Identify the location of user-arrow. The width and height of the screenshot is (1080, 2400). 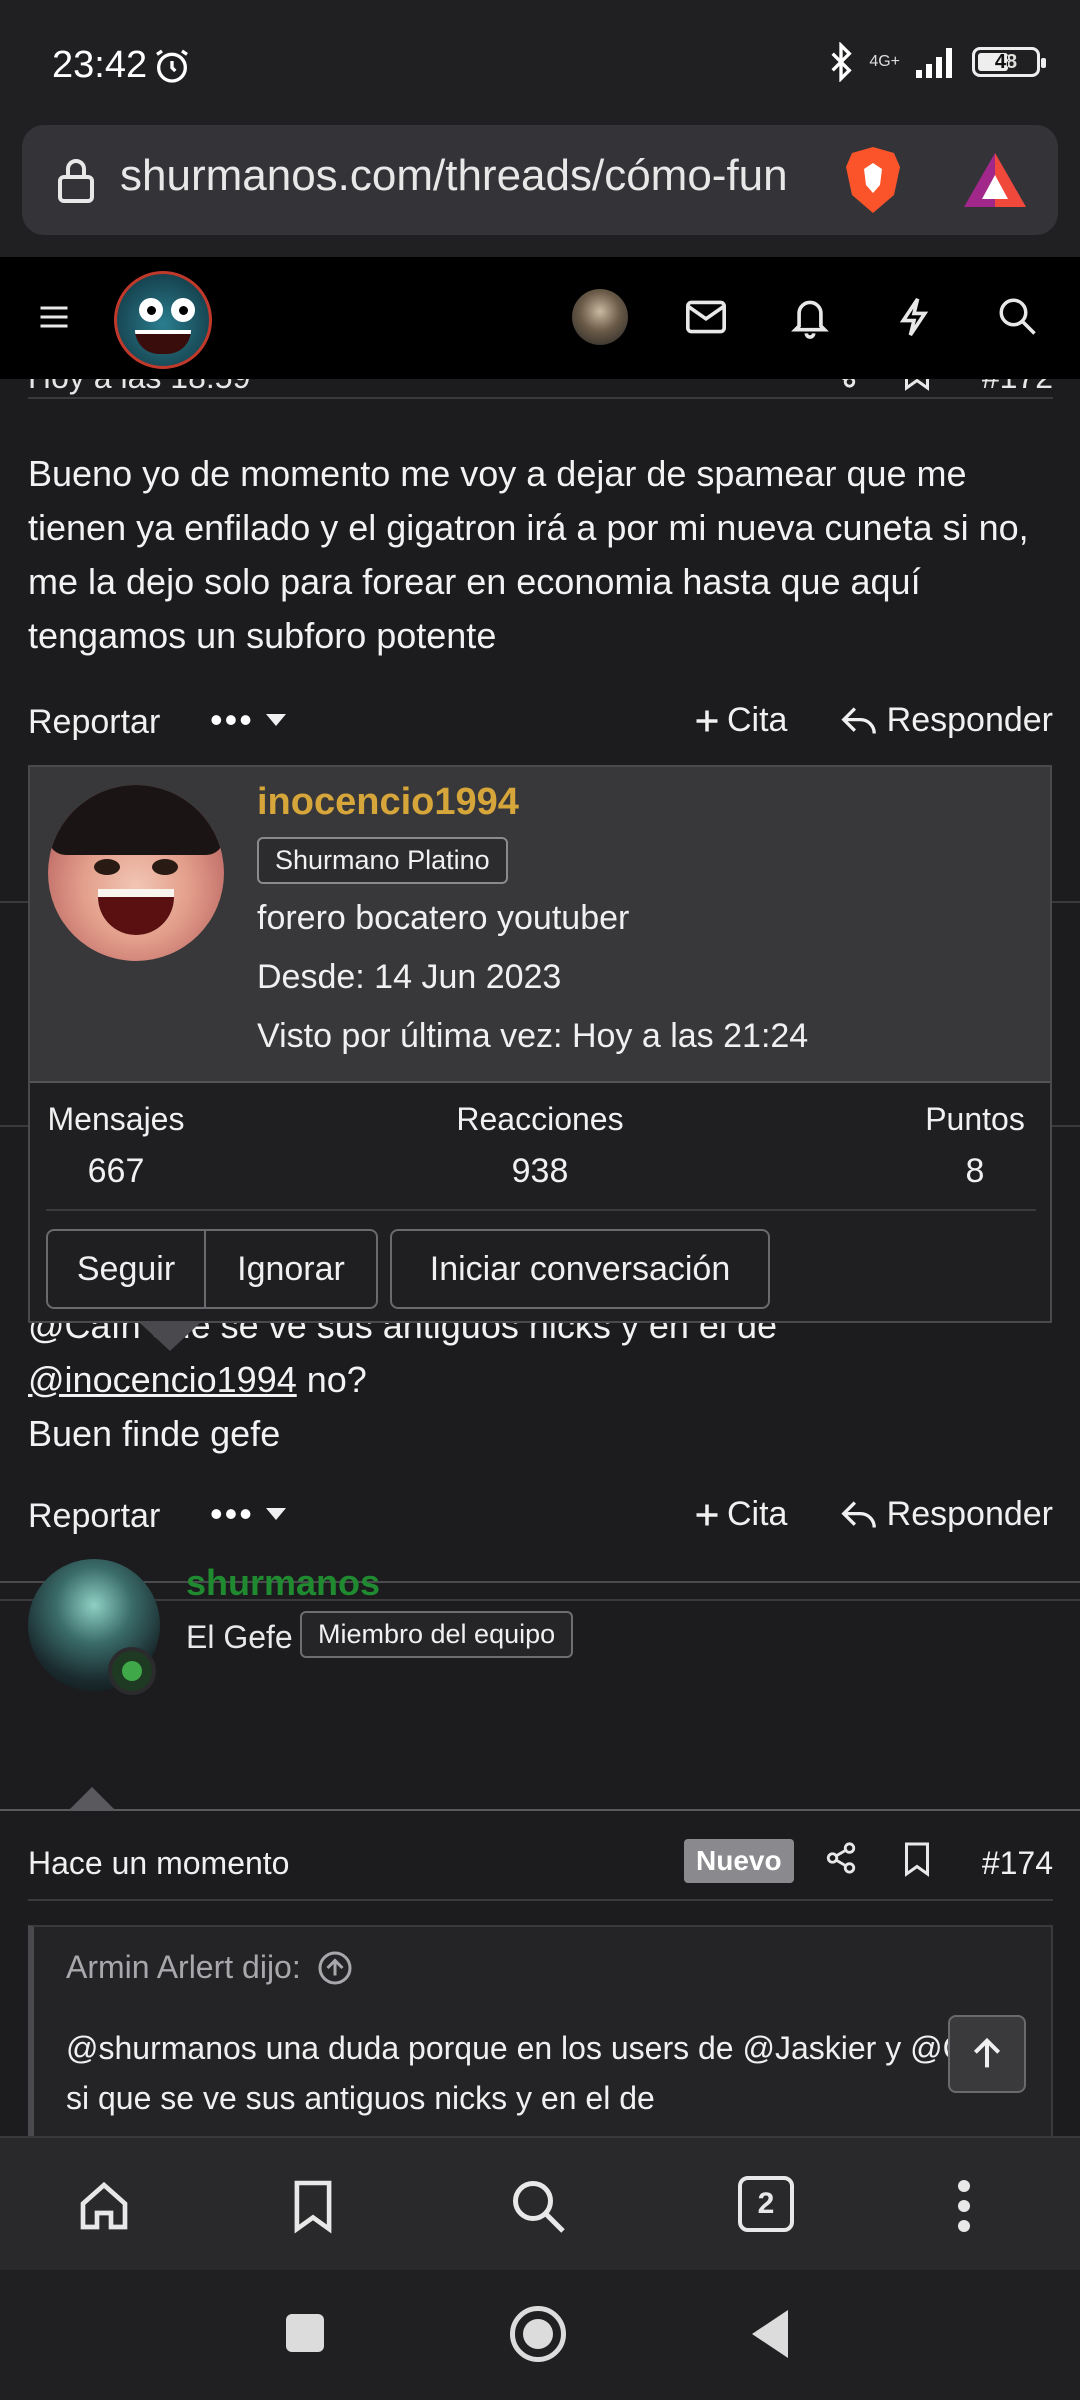
(92, 1798).